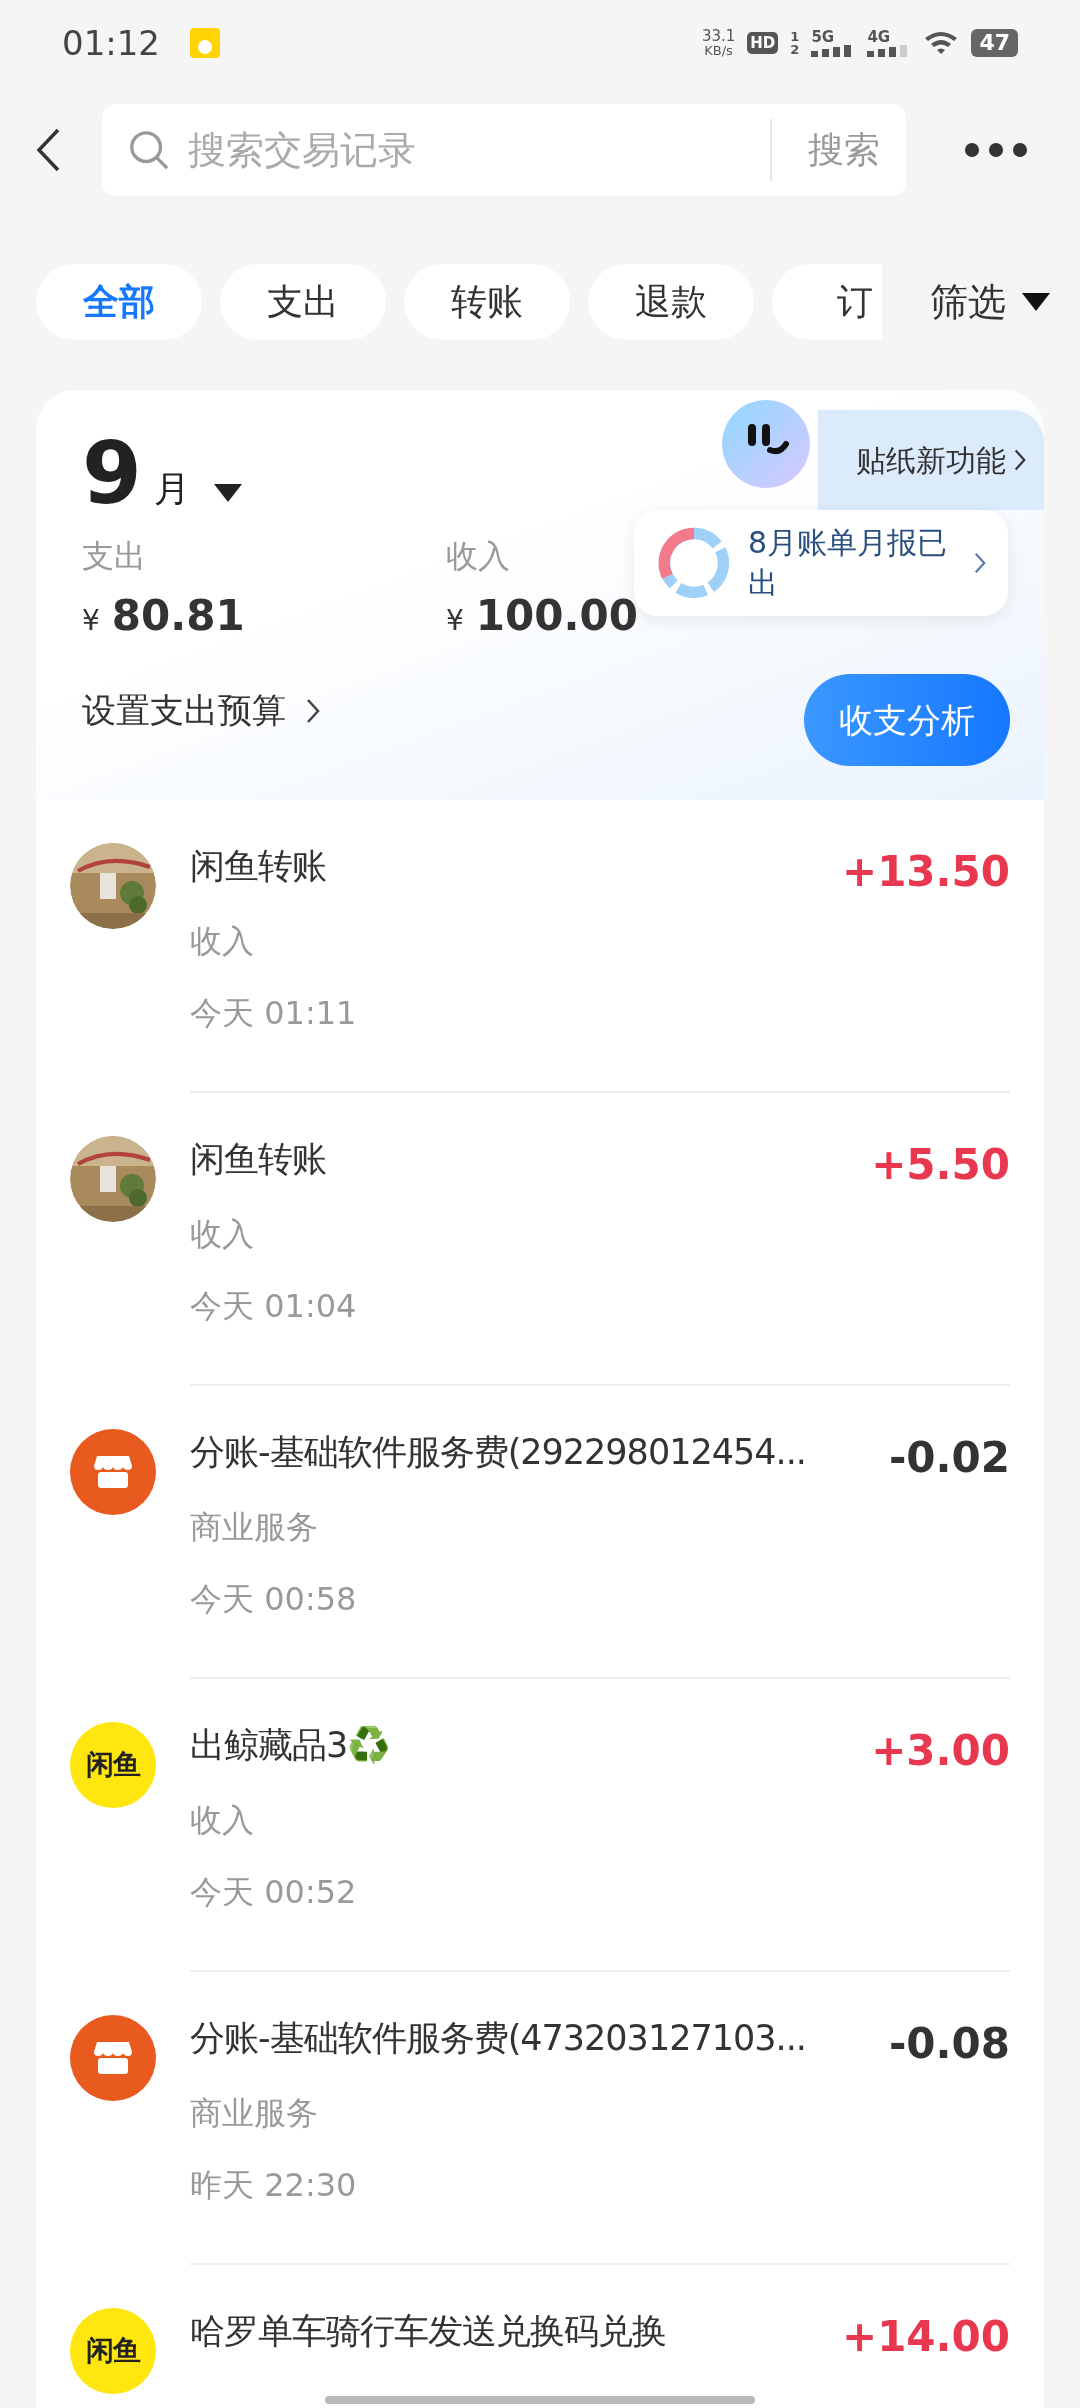  Describe the element at coordinates (205, 43) in the screenshot. I see `app-notification-icon` at that location.